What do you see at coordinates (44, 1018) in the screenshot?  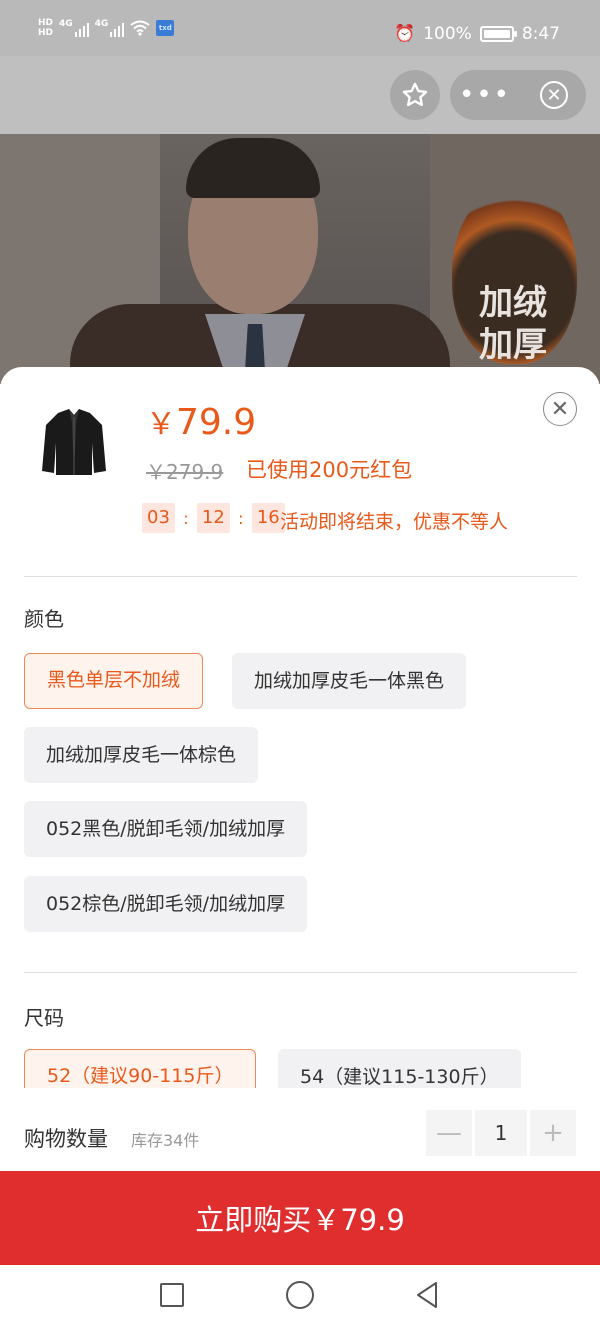 I see `size-section-title: 尺码` at bounding box center [44, 1018].